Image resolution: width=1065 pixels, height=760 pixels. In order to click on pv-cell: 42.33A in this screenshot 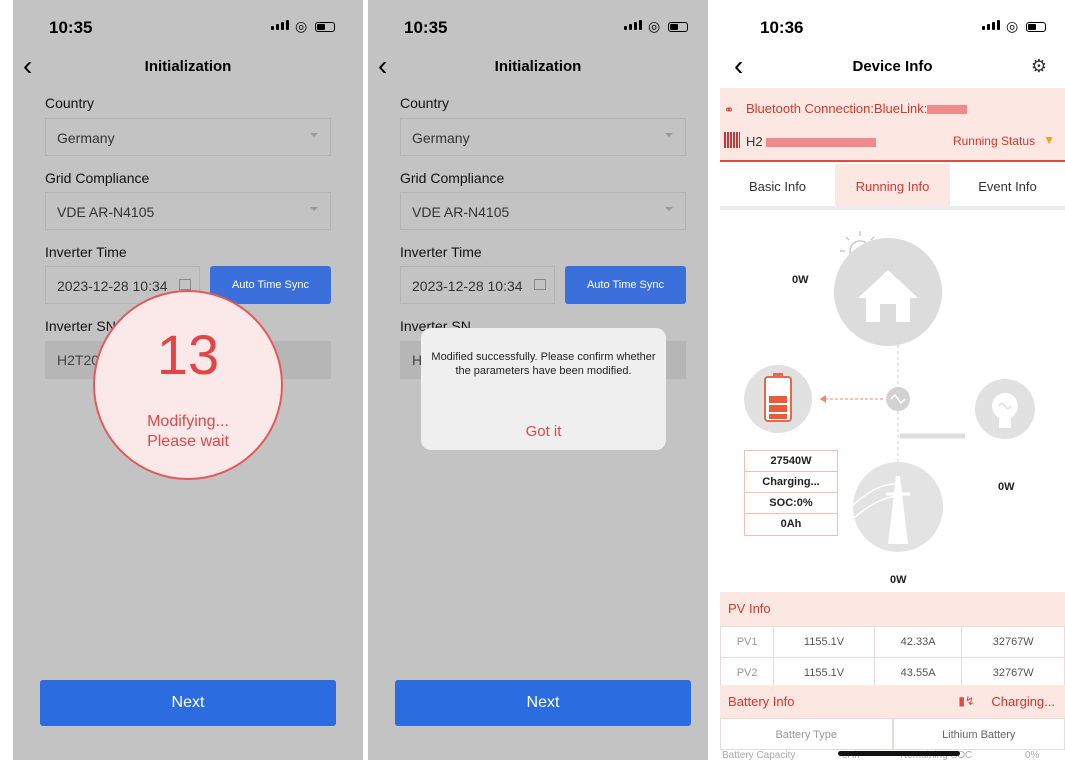, I will do `click(918, 642)`.